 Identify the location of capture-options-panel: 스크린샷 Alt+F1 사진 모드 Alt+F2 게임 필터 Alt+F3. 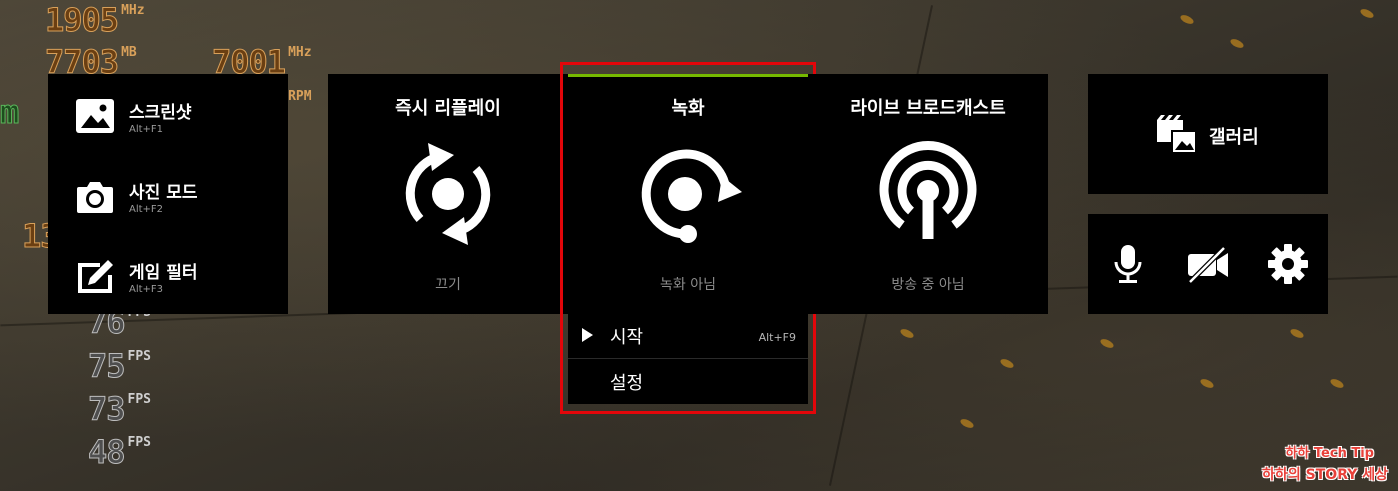
(168, 194).